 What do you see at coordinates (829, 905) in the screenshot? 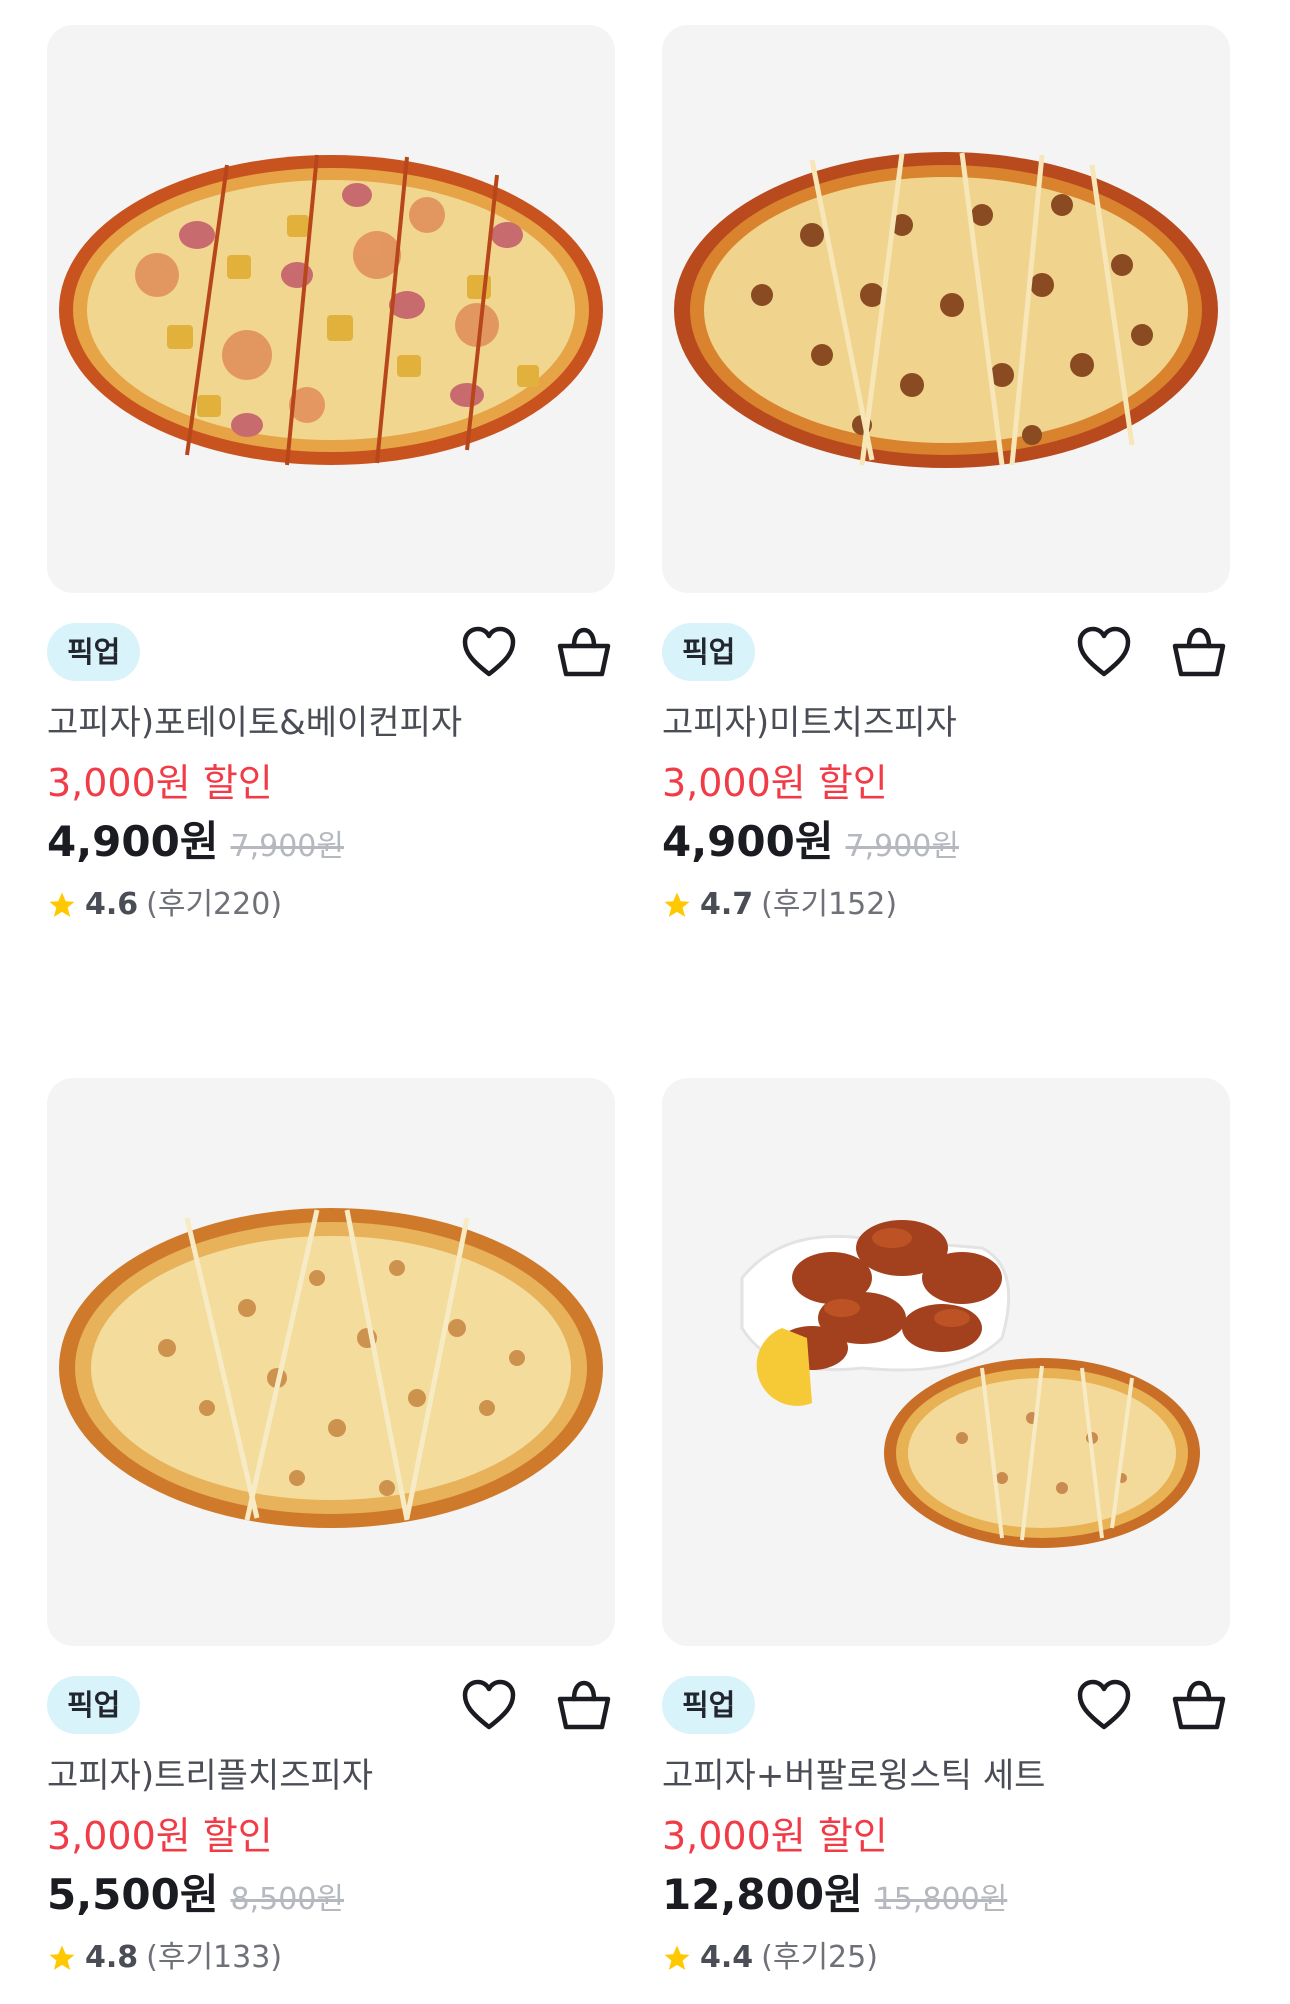
I see `review-count: (후기152)` at bounding box center [829, 905].